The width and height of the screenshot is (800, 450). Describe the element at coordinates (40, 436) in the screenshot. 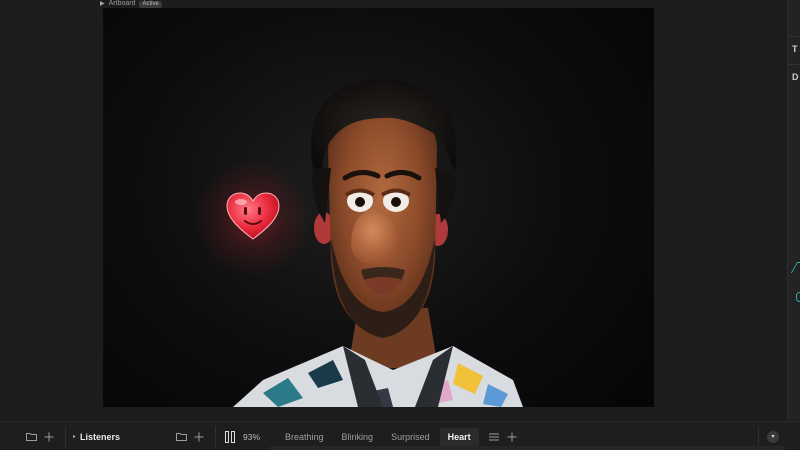

I see `left-toolbar-group` at that location.